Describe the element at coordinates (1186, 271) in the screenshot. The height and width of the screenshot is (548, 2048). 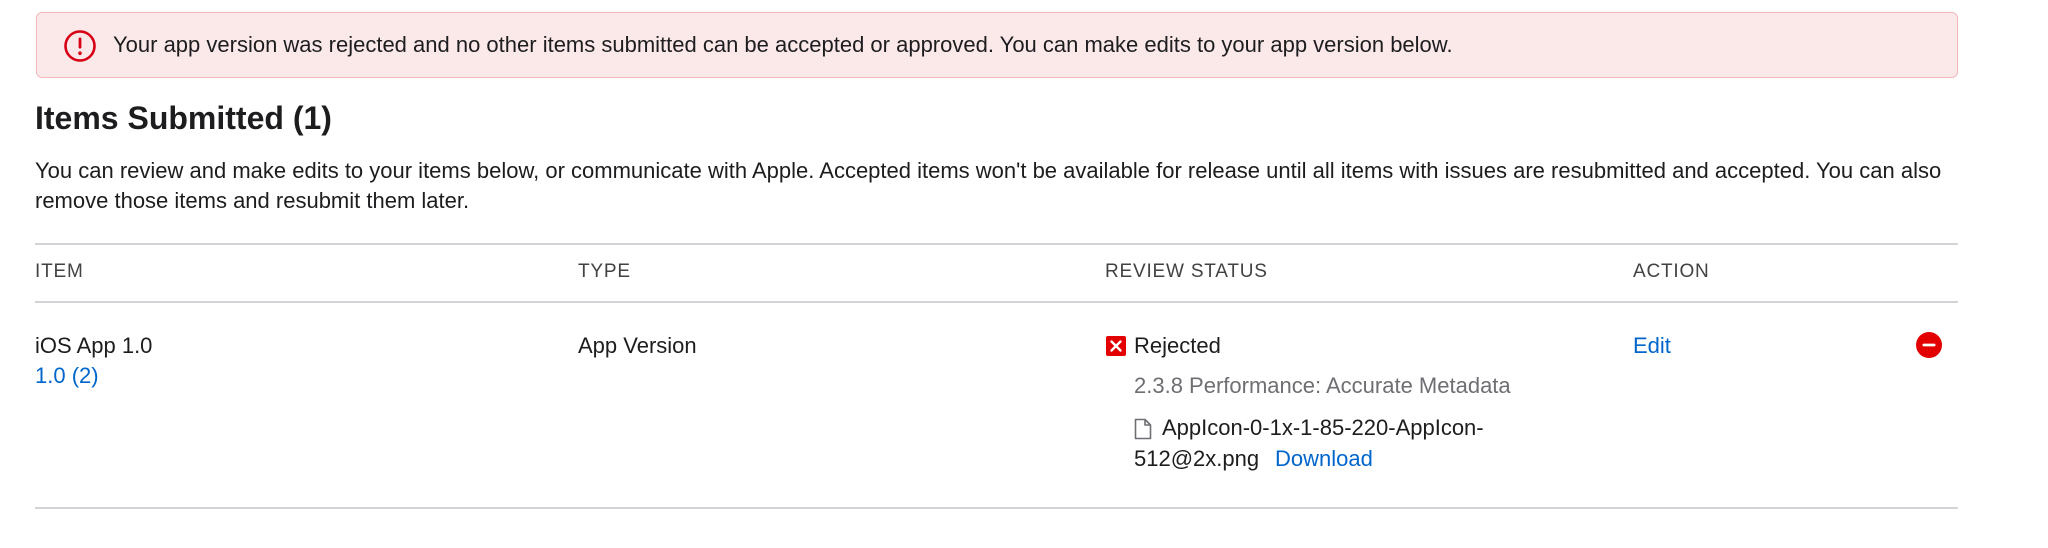
I see `column-header-review-status: REVIEW STATUS` at that location.